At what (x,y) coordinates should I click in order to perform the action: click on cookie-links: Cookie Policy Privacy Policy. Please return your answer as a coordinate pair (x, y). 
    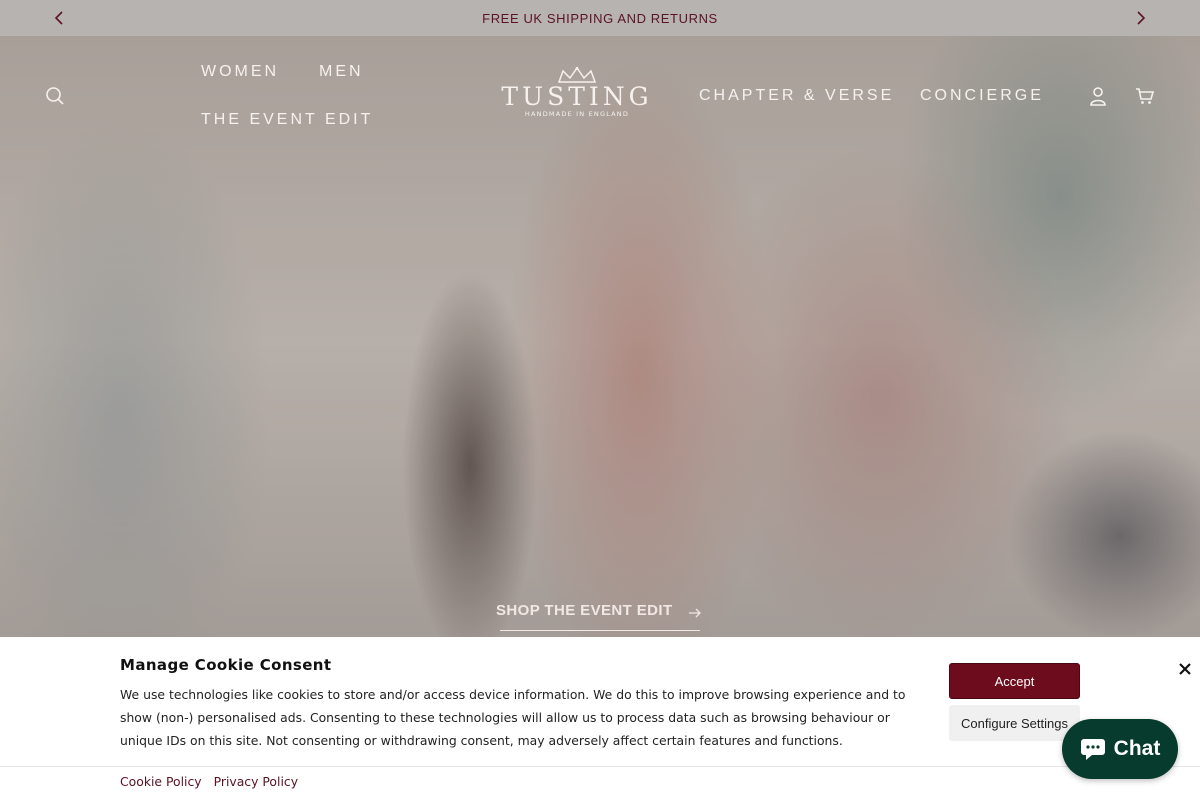
    Looking at the image, I should click on (213, 781).